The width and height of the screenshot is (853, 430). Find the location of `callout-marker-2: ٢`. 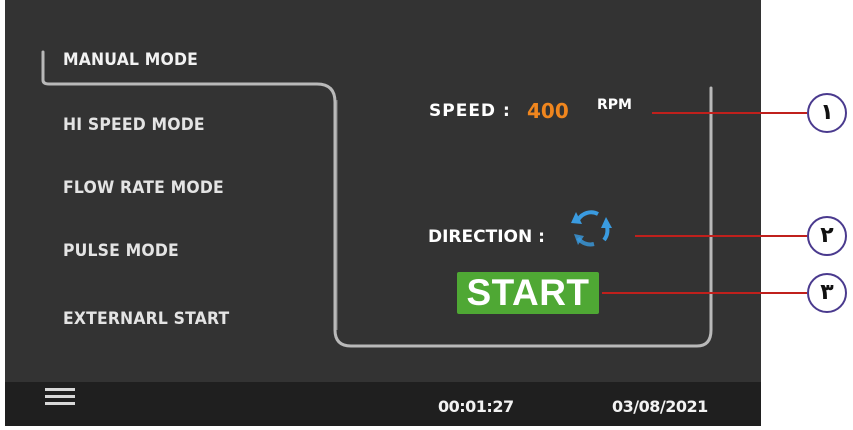

callout-marker-2: ٢ is located at coordinates (827, 236).